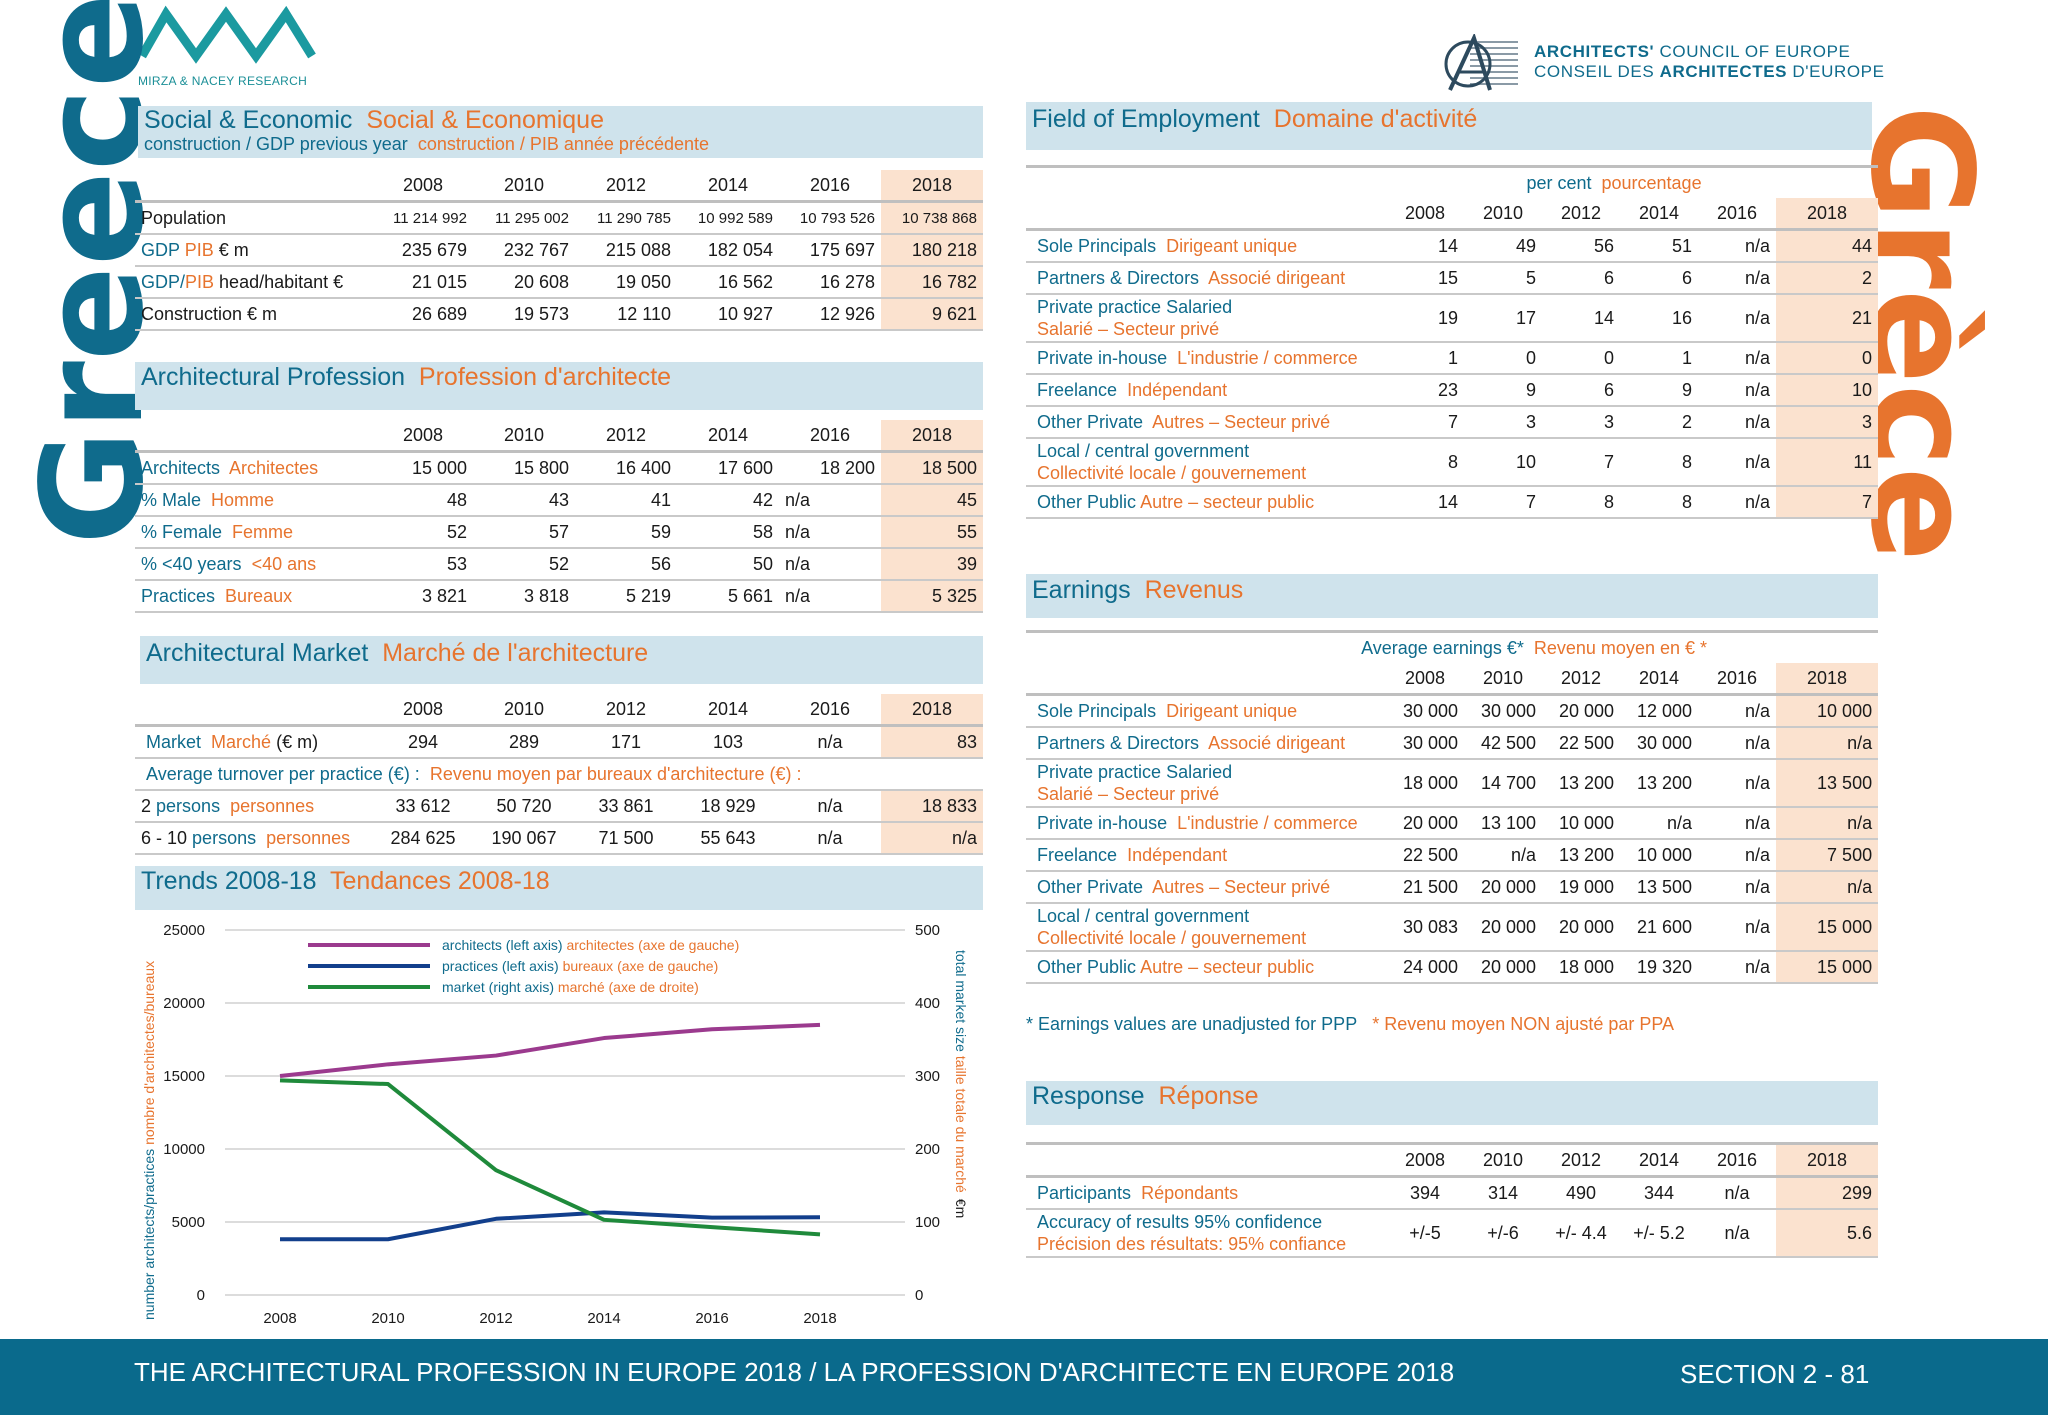 The width and height of the screenshot is (2048, 1415). I want to click on right-tick-label: 400, so click(927, 1003).